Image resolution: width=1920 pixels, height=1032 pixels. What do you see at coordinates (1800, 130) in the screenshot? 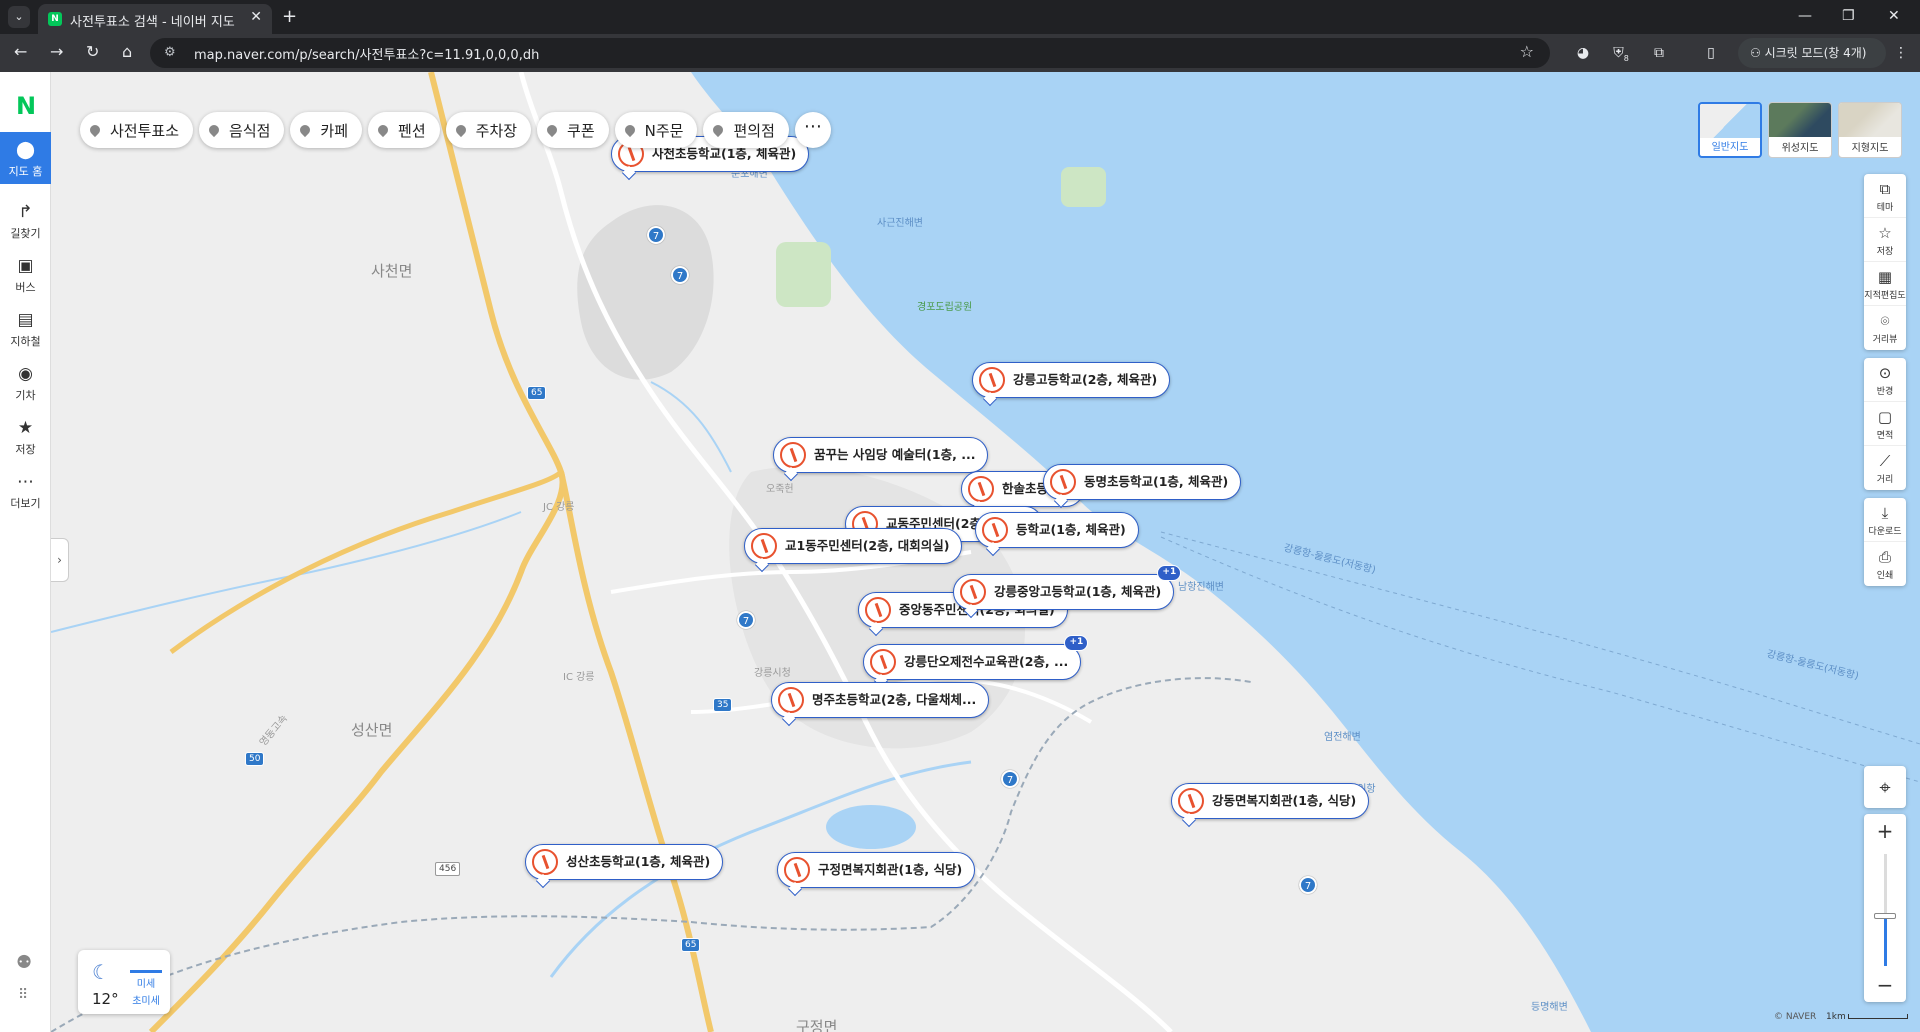
I see `map-type-satellite: 위성지도` at bounding box center [1800, 130].